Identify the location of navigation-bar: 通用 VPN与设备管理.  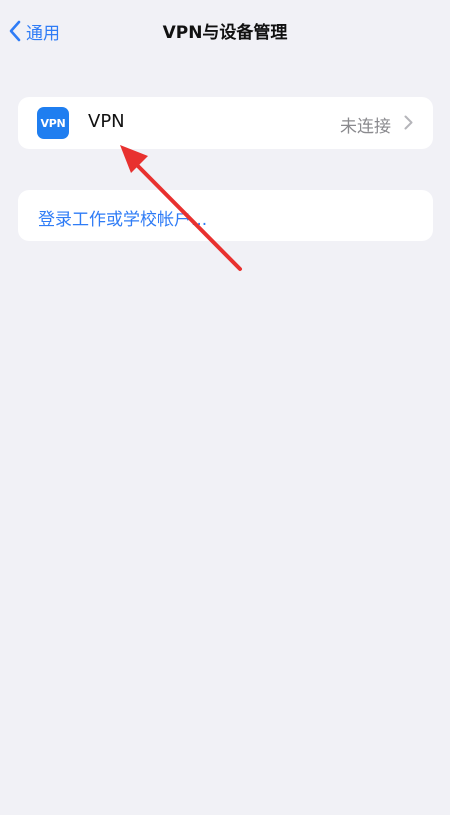
(225, 32).